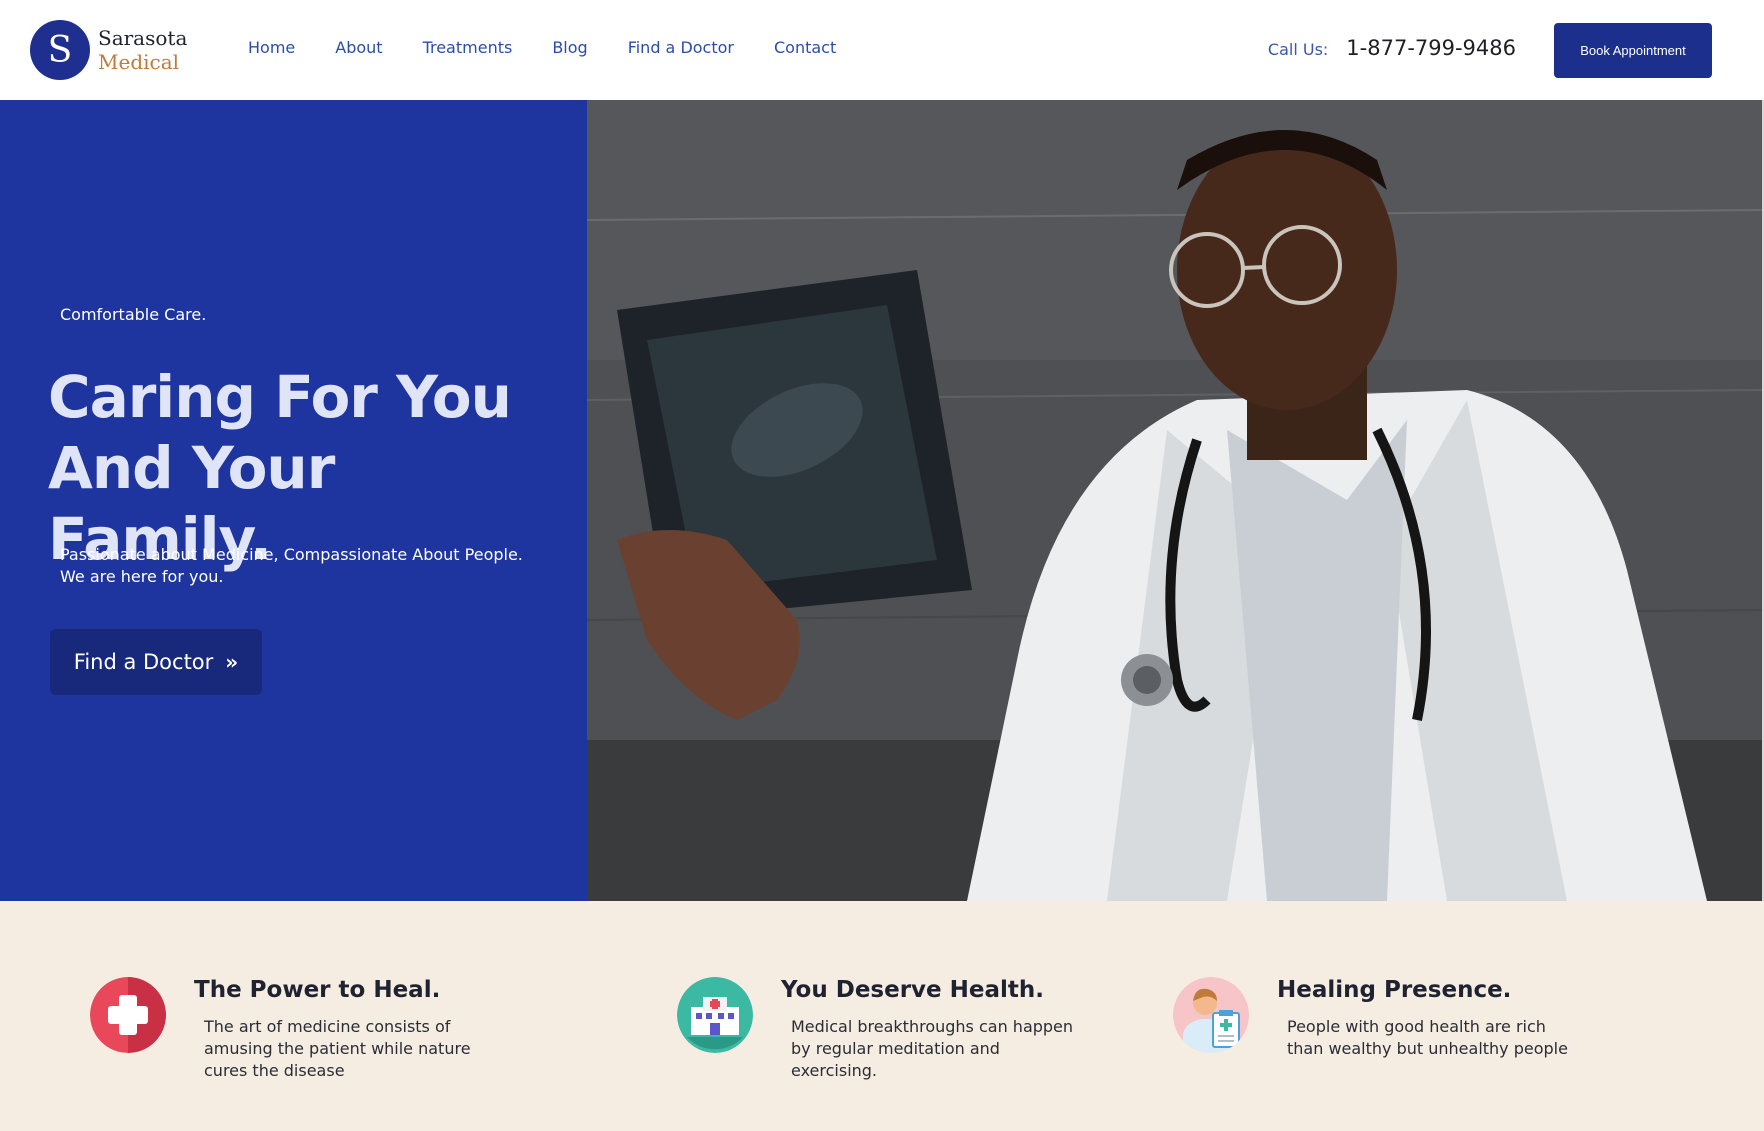  What do you see at coordinates (1431, 48) in the screenshot?
I see `phone-number-link: 1-877-799-9486` at bounding box center [1431, 48].